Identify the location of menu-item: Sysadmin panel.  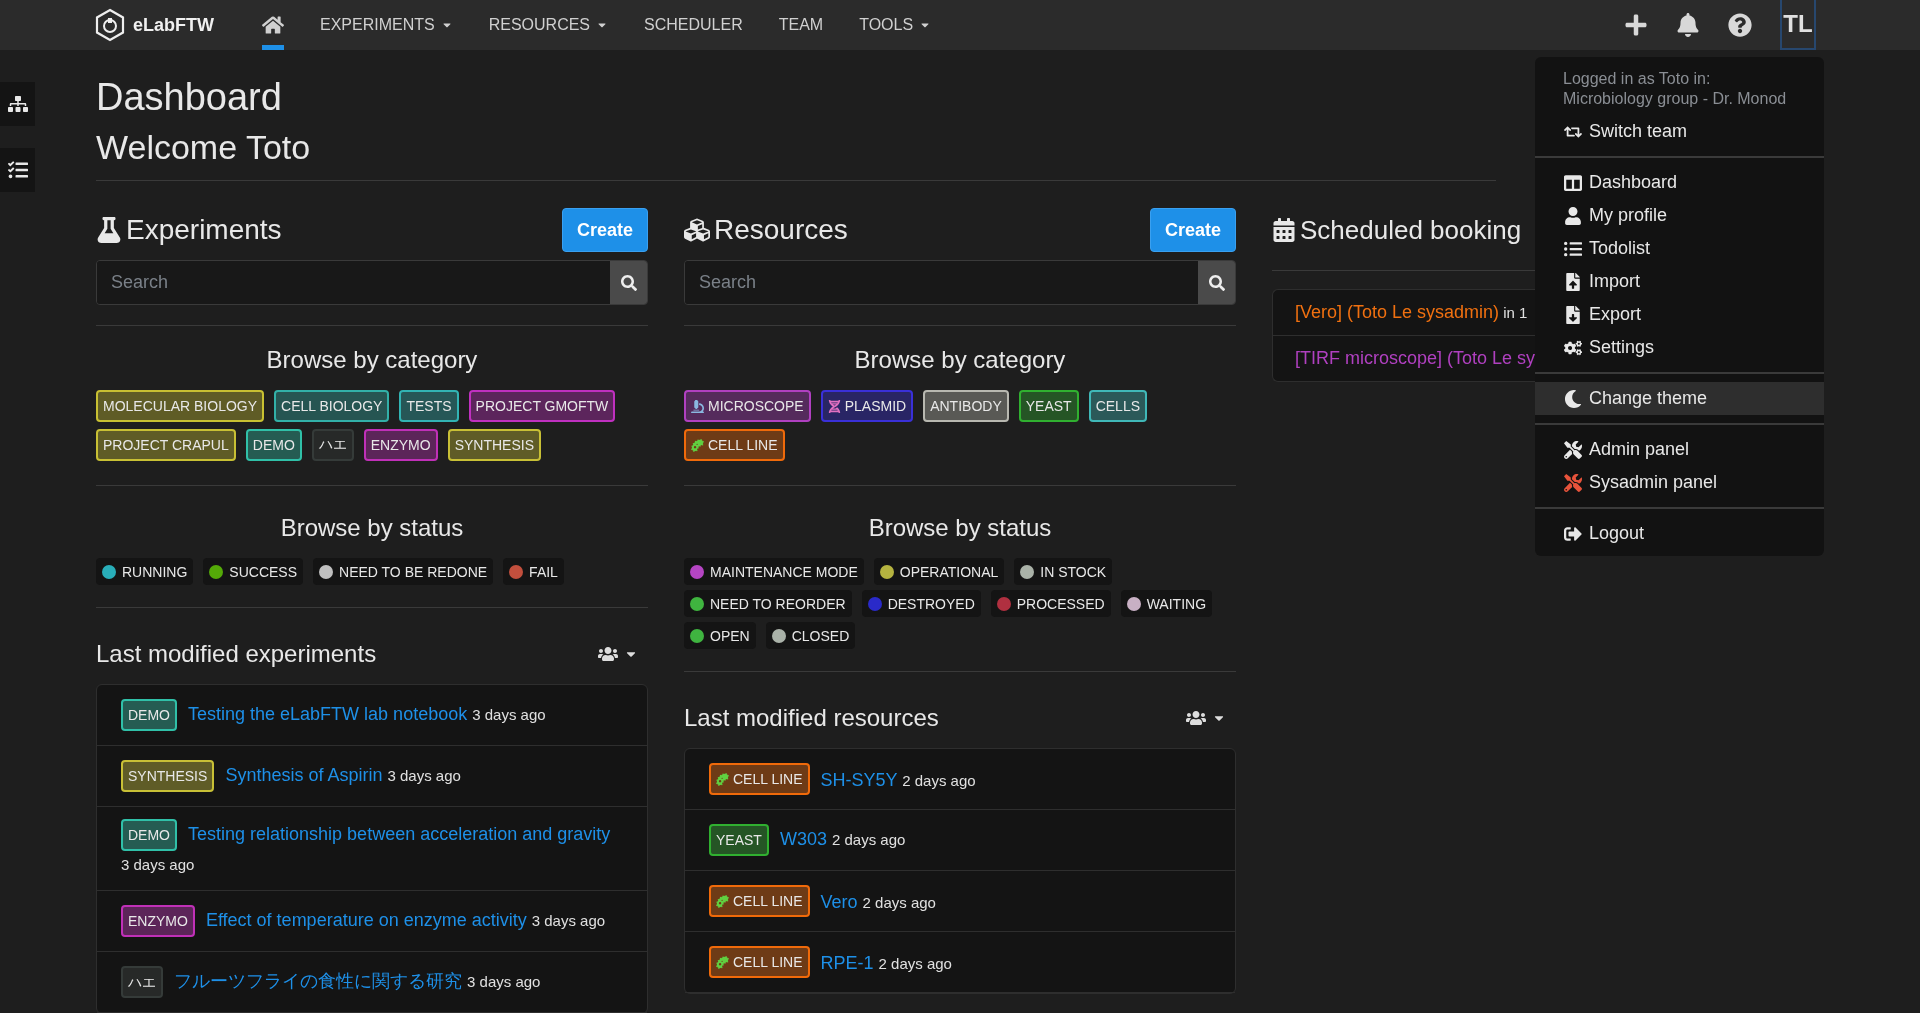
(1679, 482).